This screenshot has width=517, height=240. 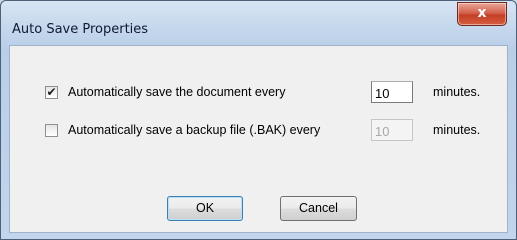 I want to click on autosave-backup-minutes-input, so click(x=392, y=130).